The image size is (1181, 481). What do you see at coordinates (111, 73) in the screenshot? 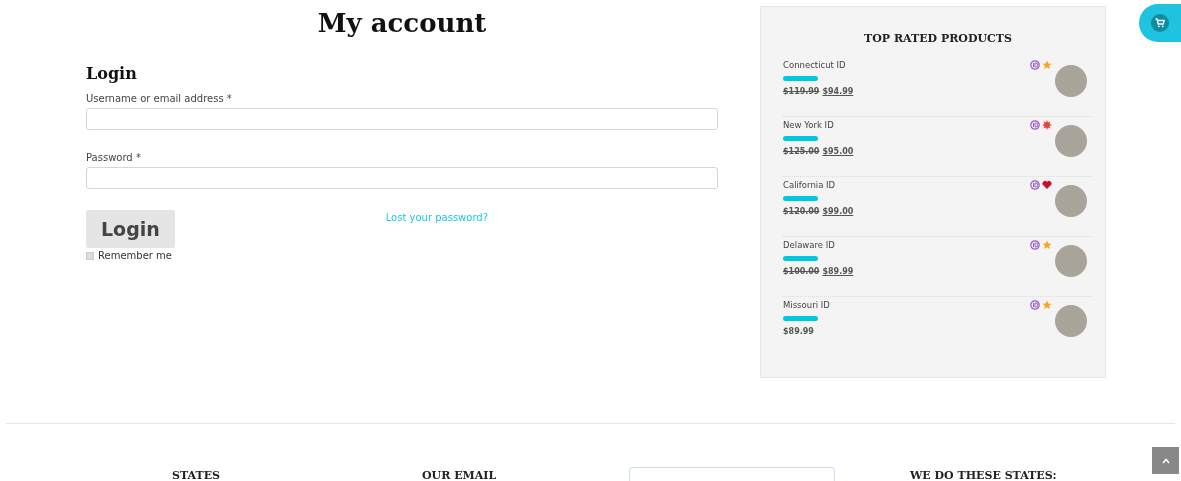
I see `login-heading: Login` at bounding box center [111, 73].